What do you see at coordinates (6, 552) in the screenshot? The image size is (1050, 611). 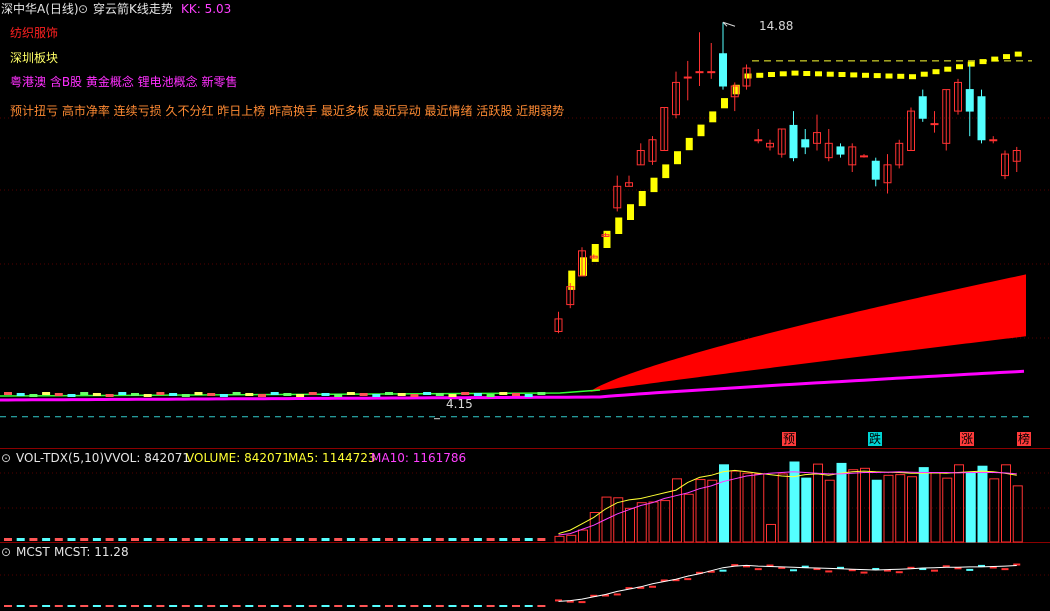 I see `mcst-dropdown-icon: ⊙` at bounding box center [6, 552].